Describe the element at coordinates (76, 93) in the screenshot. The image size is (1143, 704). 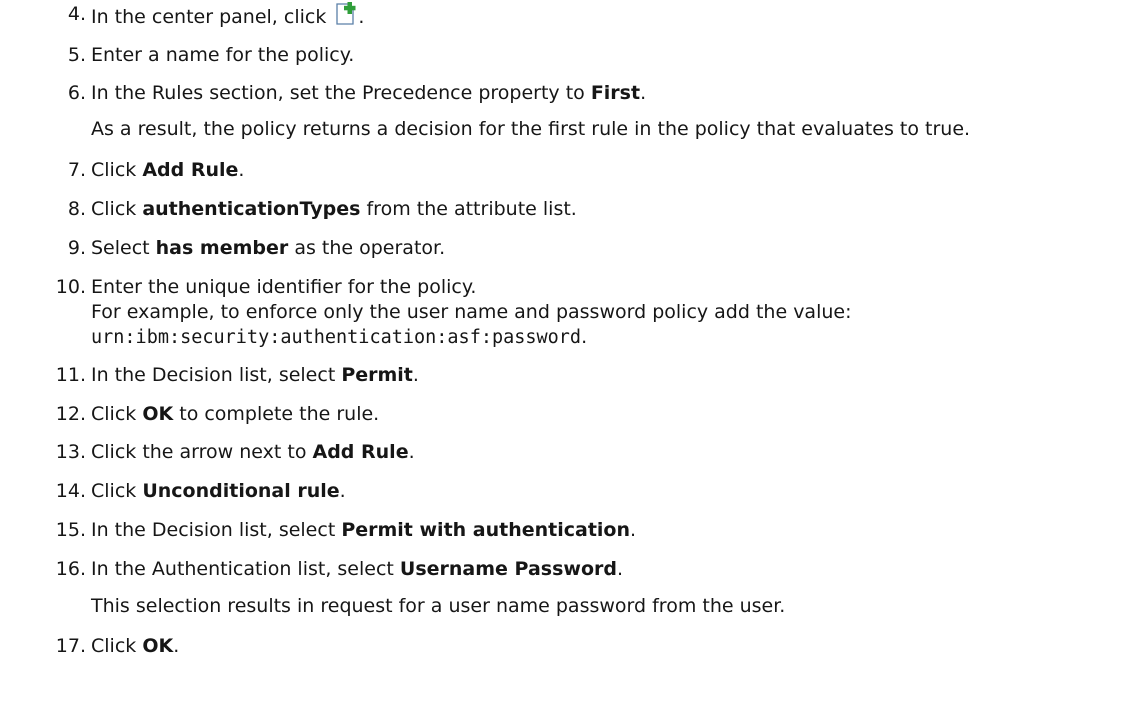
I see `step-number: 6.` at that location.